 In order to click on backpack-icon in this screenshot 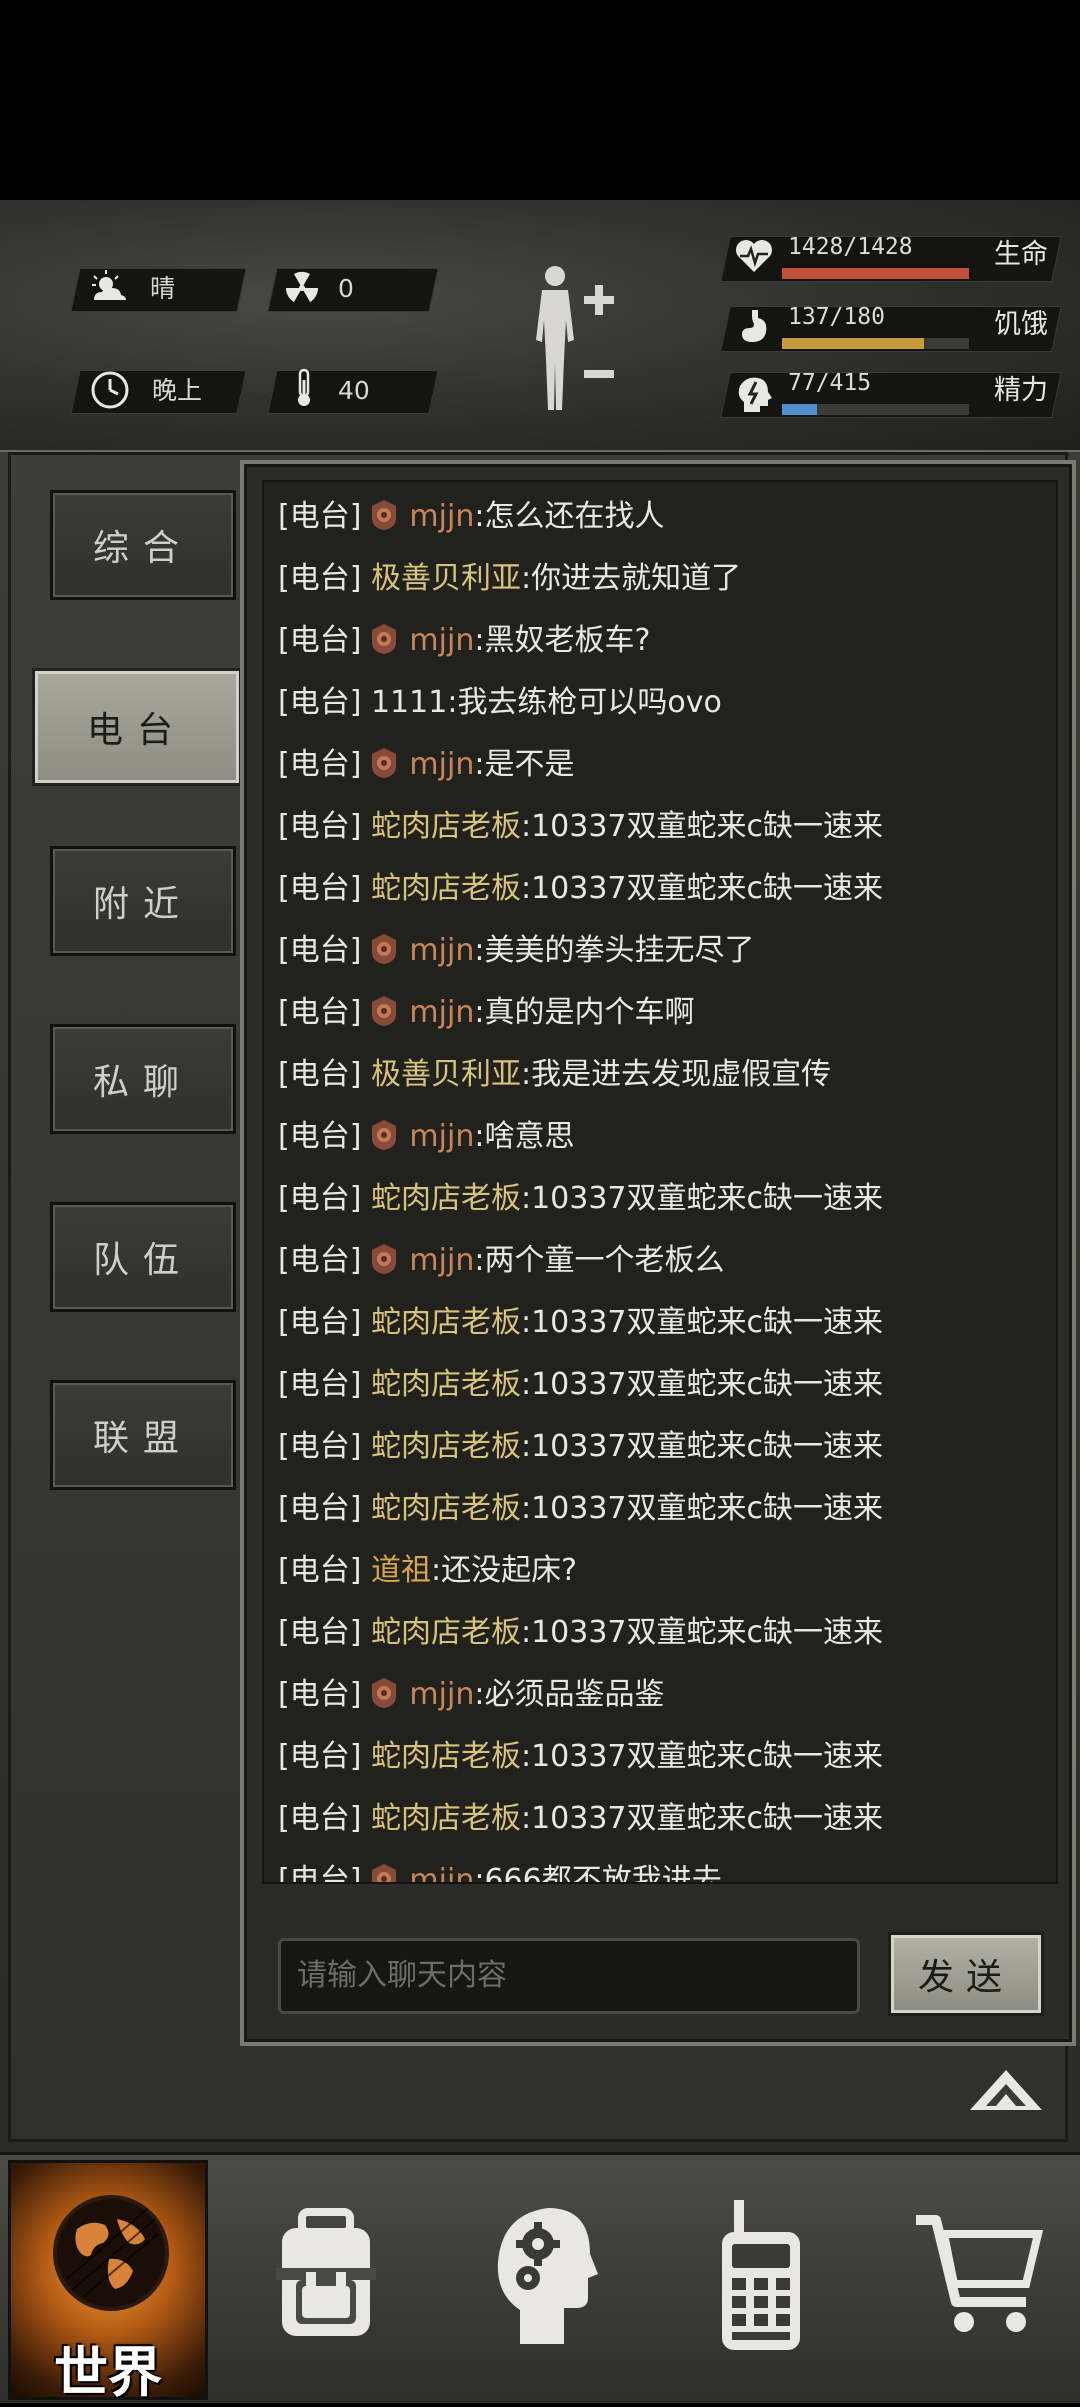, I will do `click(326, 2276)`.